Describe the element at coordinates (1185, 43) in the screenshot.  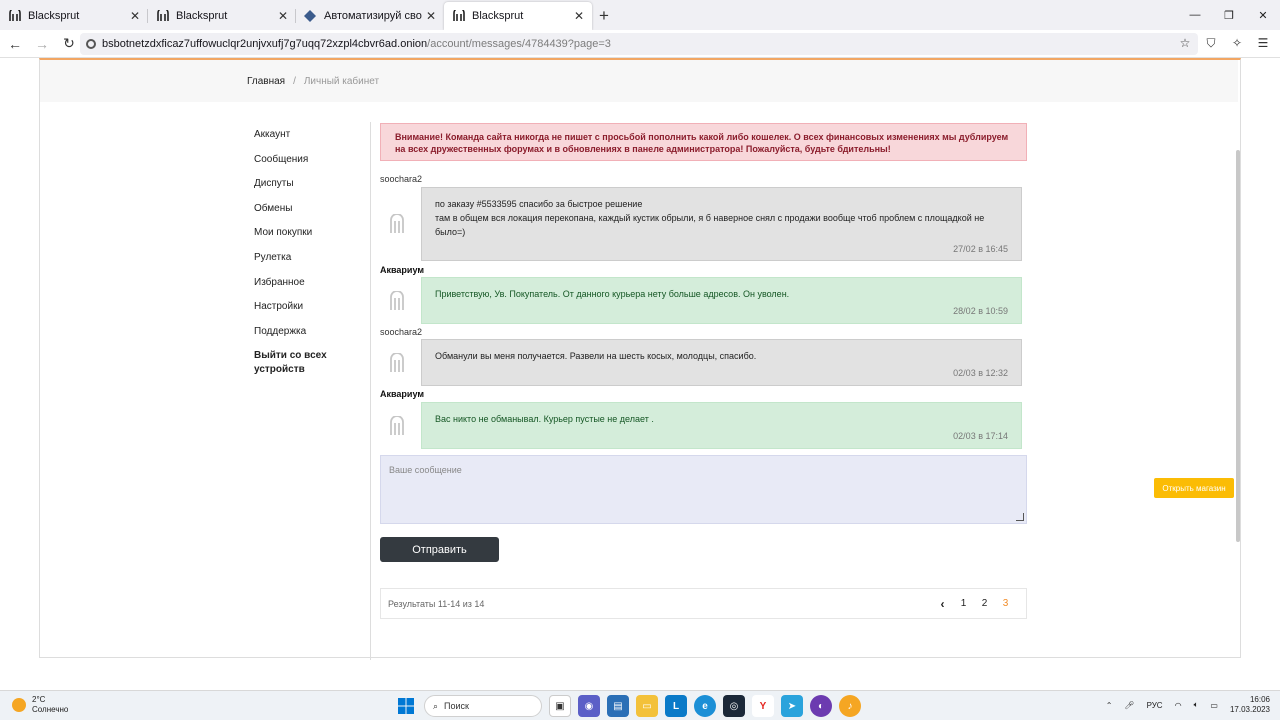
I see `bookmark-star-icon: ☆` at that location.